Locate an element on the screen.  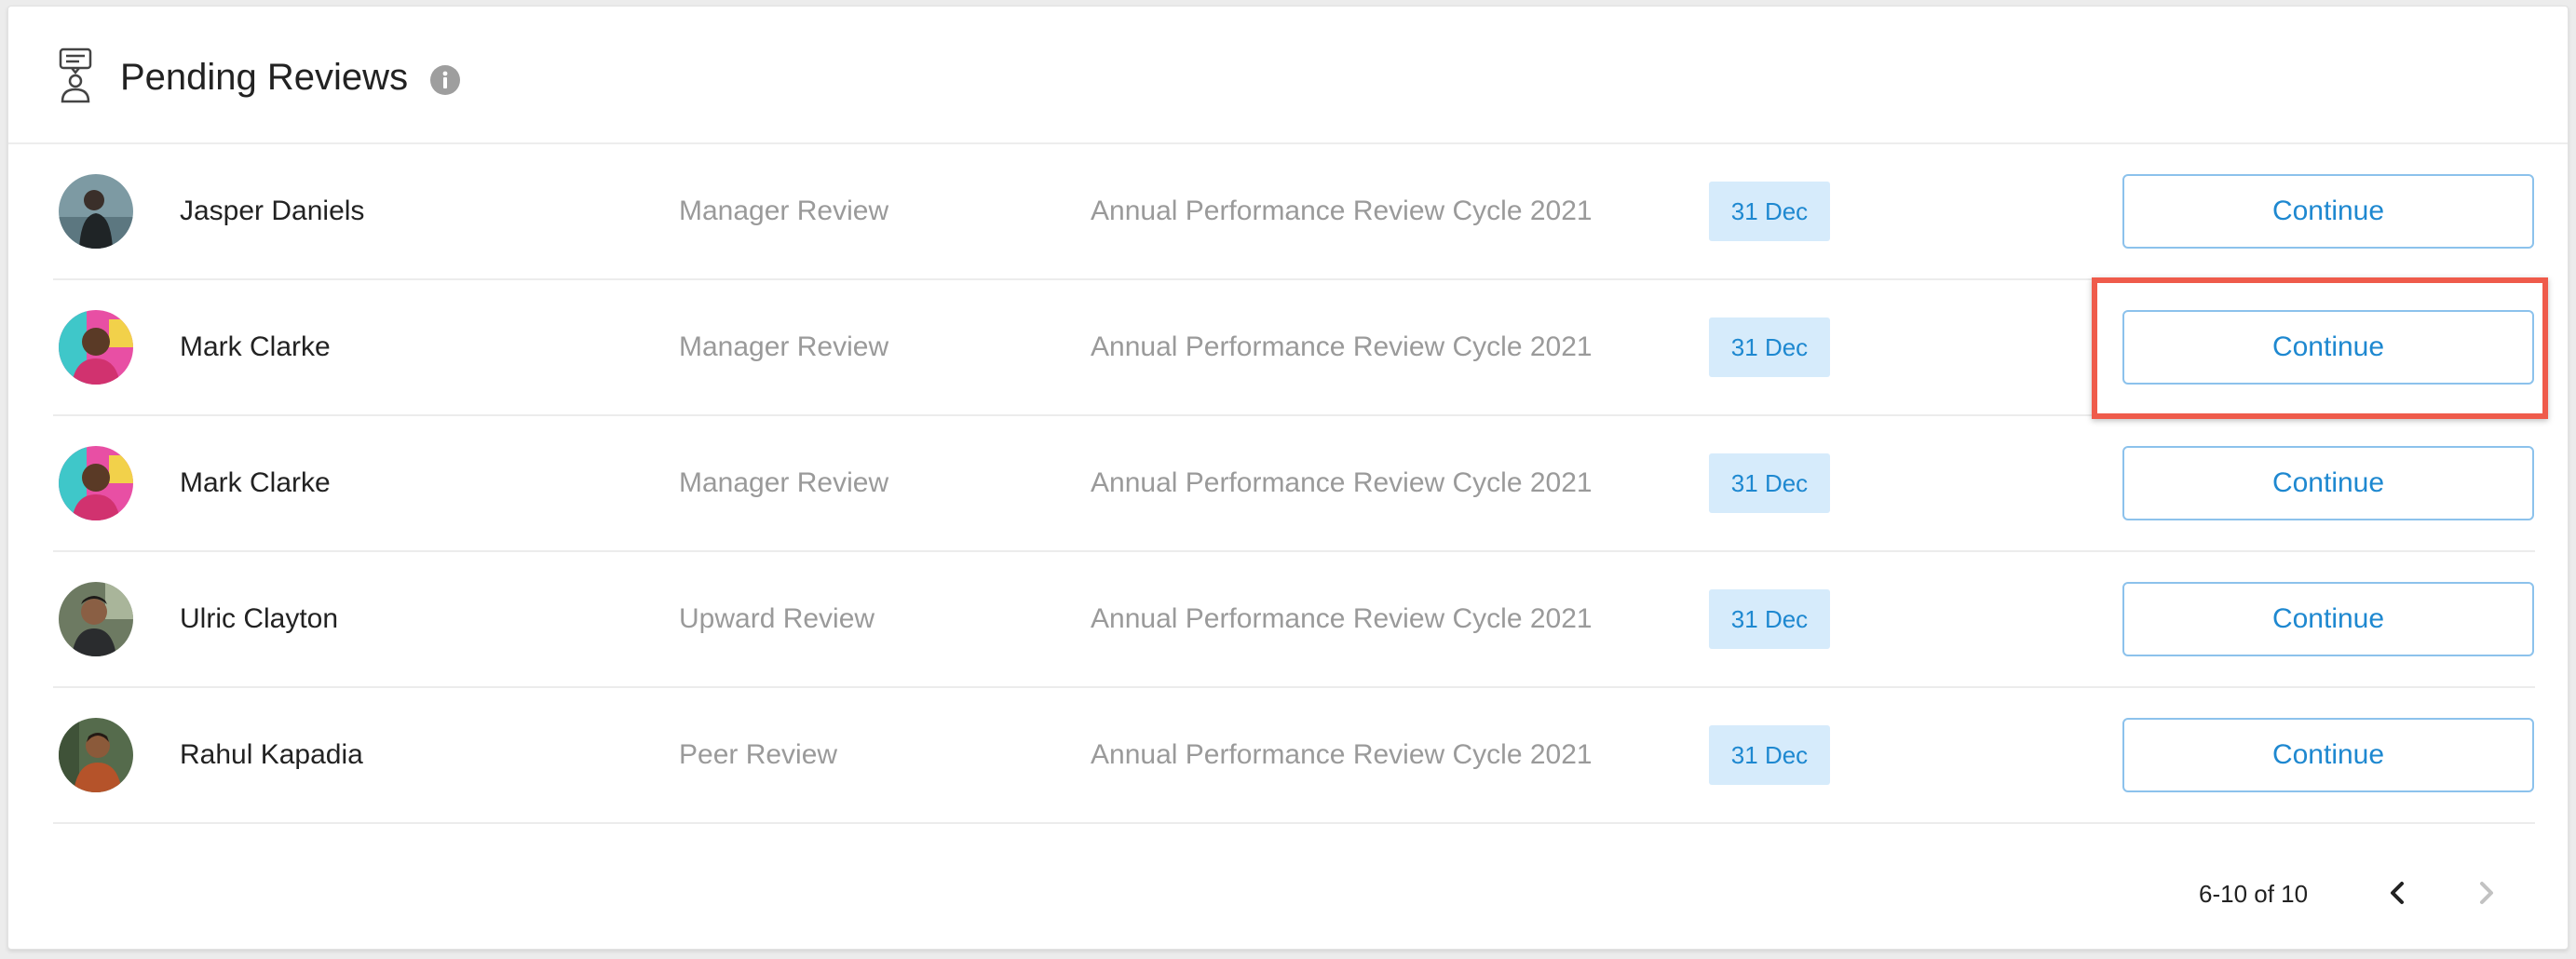
info-icon is located at coordinates (445, 80).